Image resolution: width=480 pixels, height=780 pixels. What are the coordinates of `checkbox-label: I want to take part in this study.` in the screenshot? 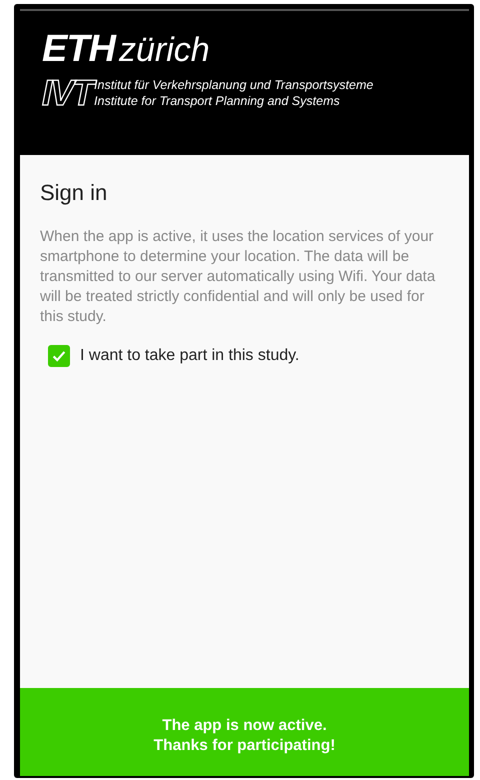 It's located at (190, 356).